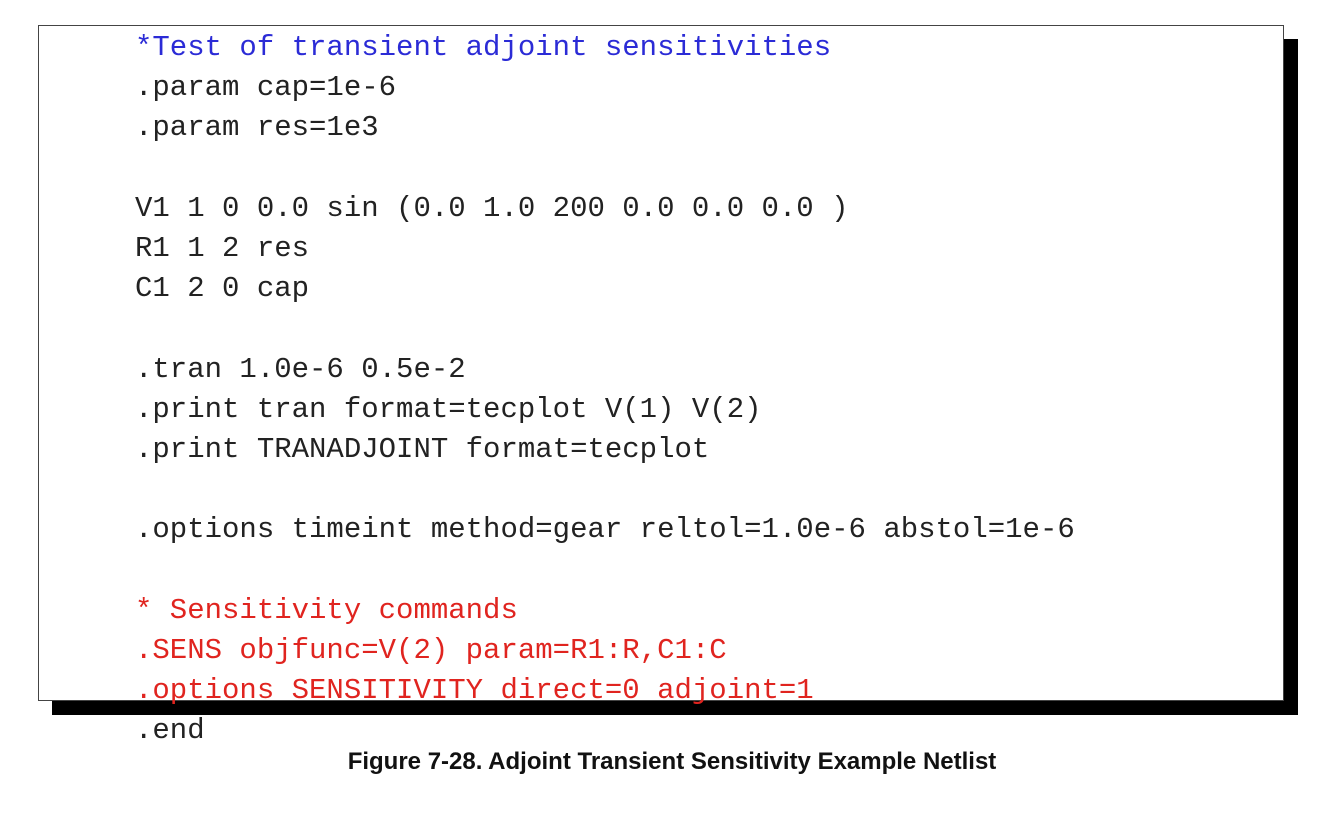 This screenshot has width=1344, height=824. I want to click on netlist-line-comment-sensitivity: * Sensitivity commands, so click(326, 610).